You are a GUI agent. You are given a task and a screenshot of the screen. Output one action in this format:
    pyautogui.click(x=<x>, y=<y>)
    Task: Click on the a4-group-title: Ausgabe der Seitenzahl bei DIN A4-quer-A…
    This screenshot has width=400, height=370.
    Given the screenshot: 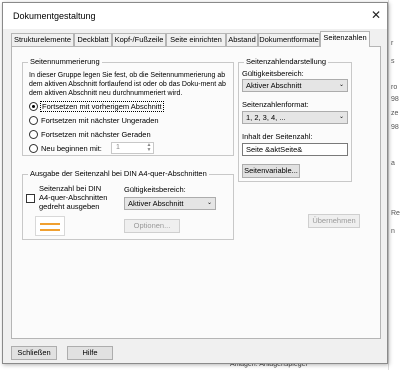 What is the action you would take?
    pyautogui.click(x=118, y=173)
    